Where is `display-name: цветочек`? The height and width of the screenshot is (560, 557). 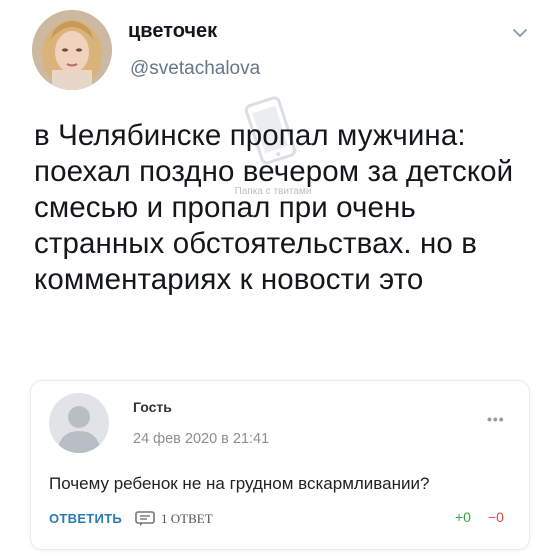 display-name: цветочек is located at coordinates (172, 31).